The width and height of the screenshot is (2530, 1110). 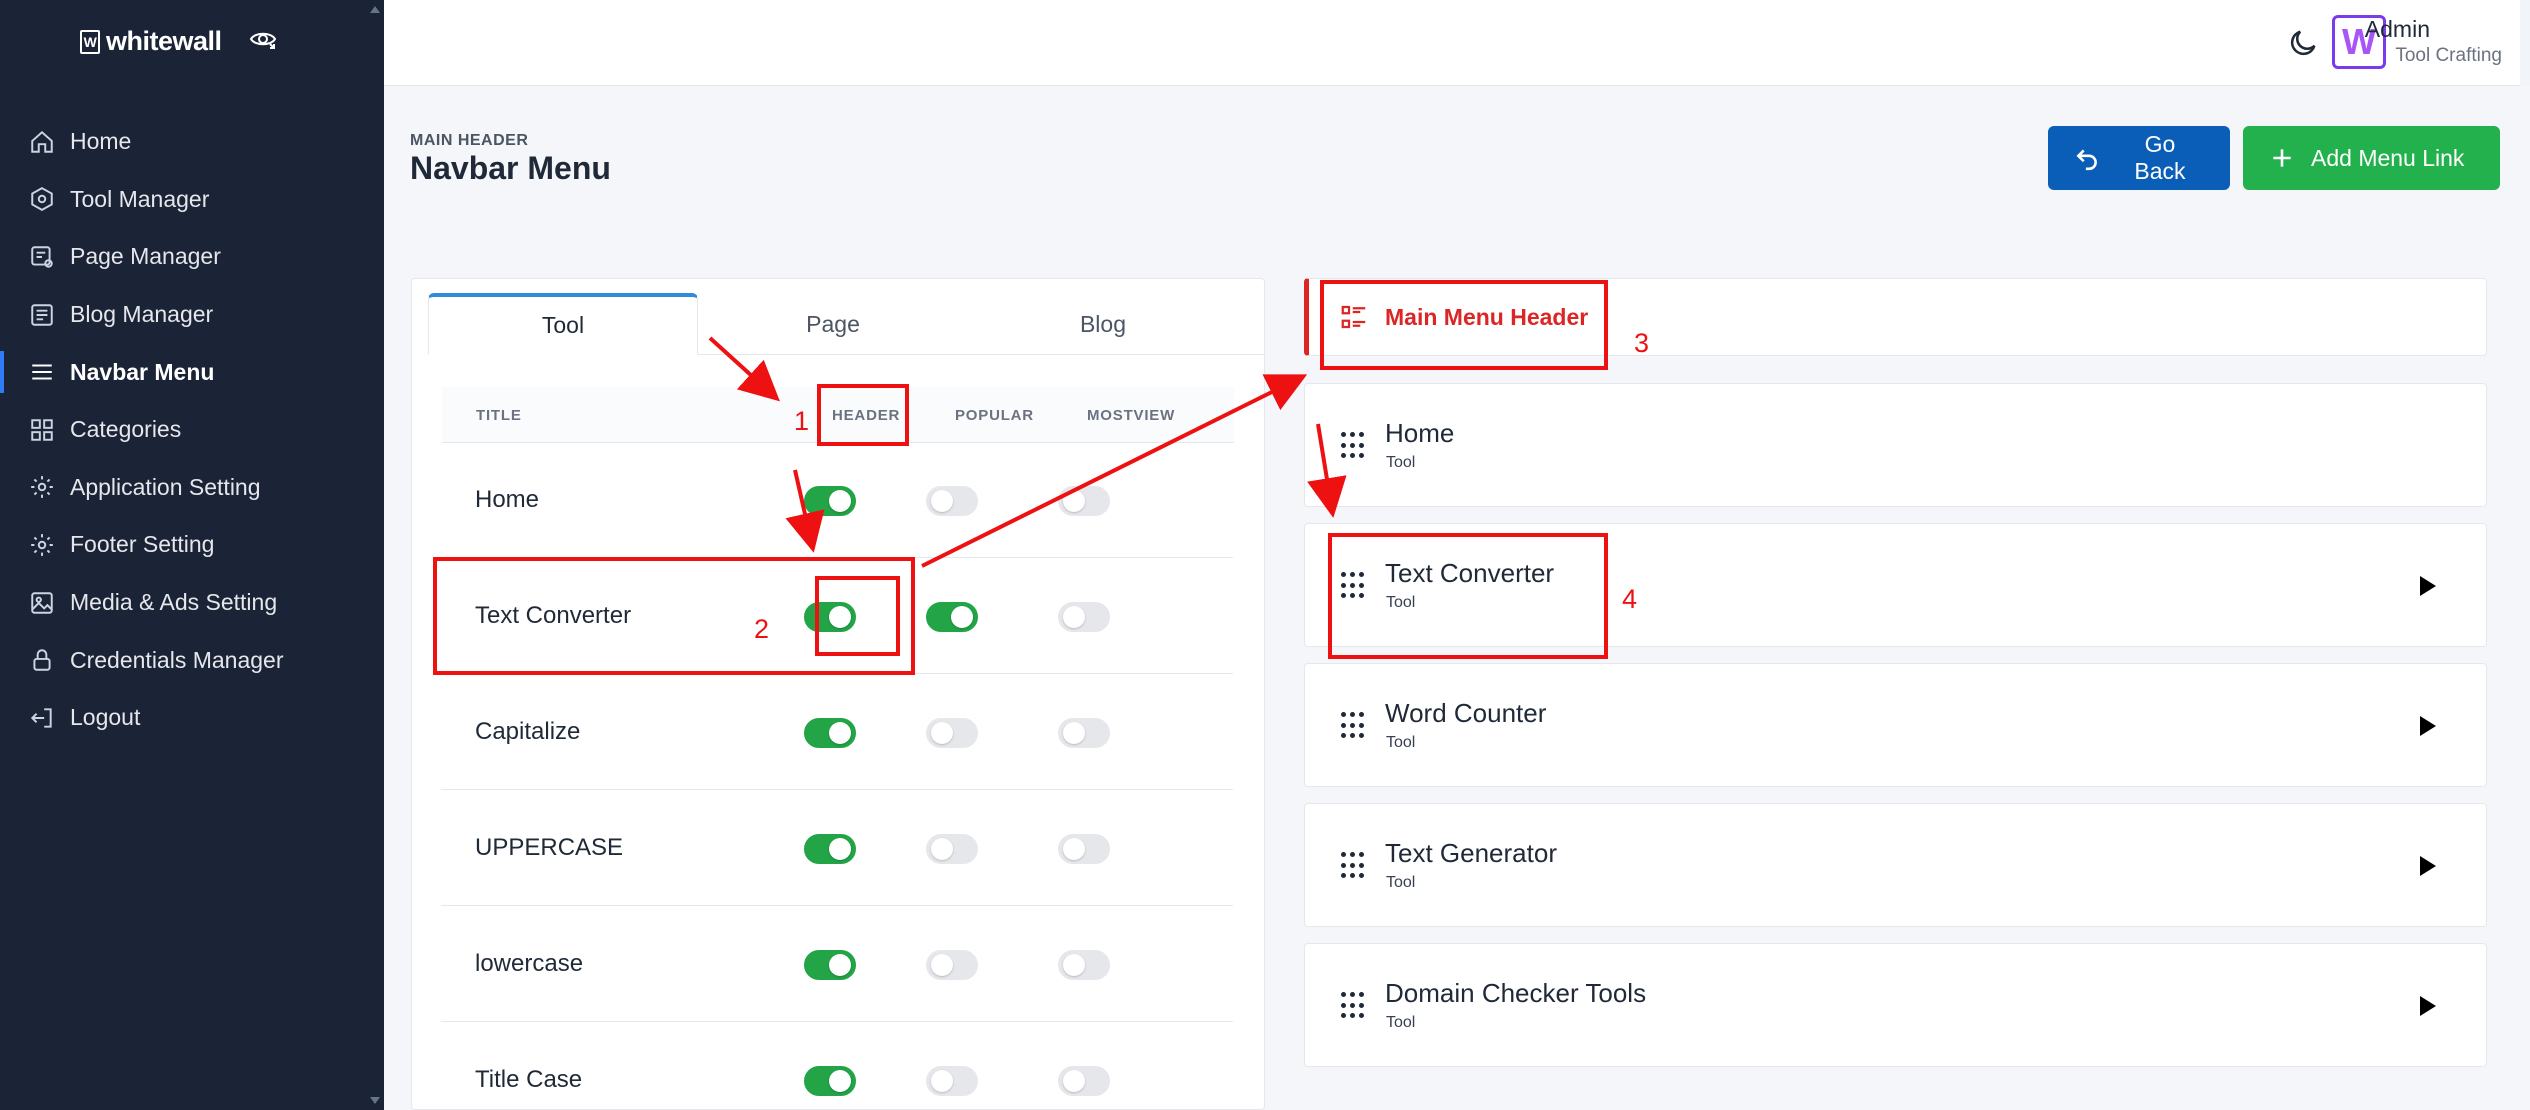 What do you see at coordinates (469, 140) in the screenshot?
I see `page-kicker: MAIN HEADER` at bounding box center [469, 140].